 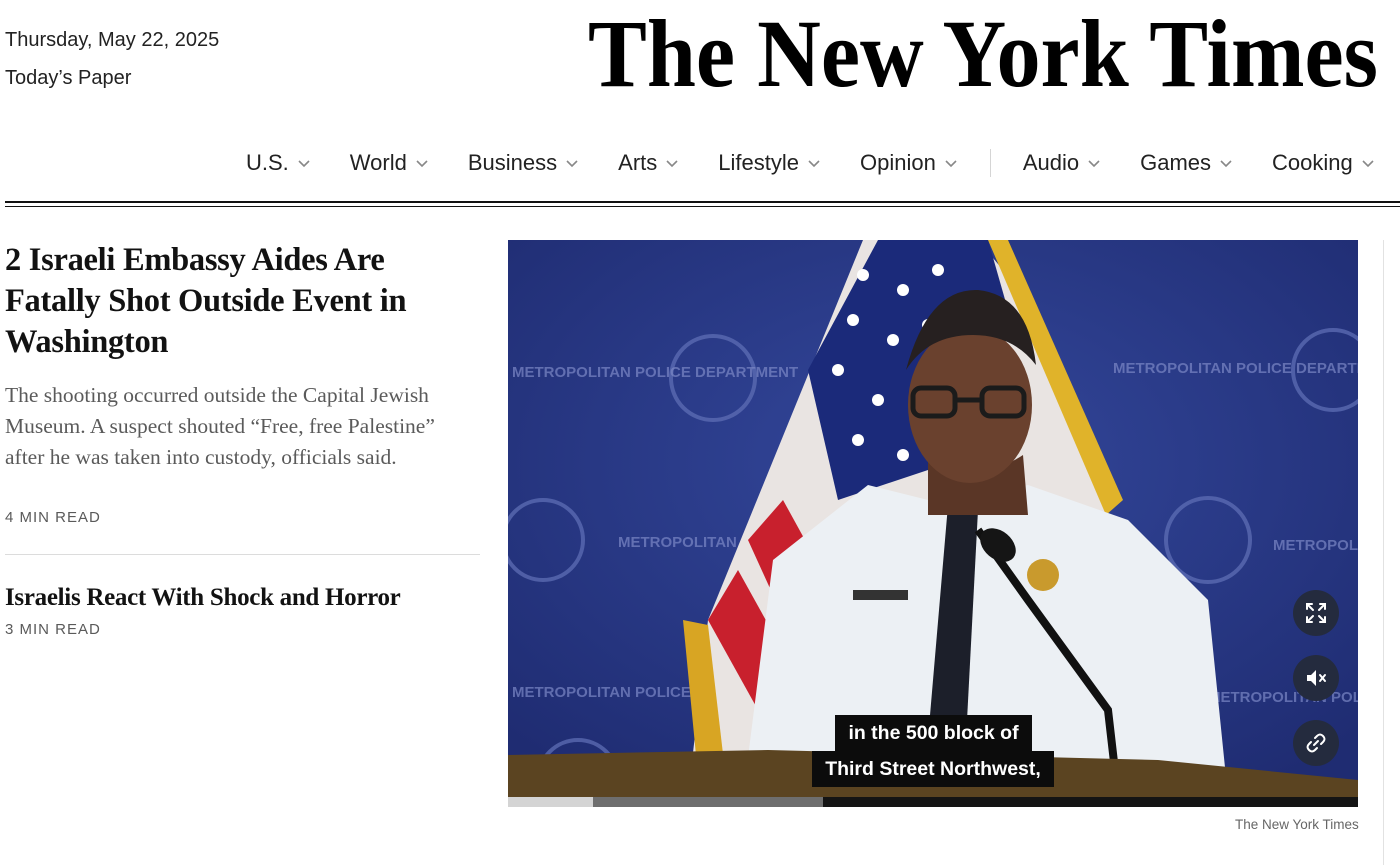 I want to click on nav-item-label: Audio, so click(x=1051, y=162).